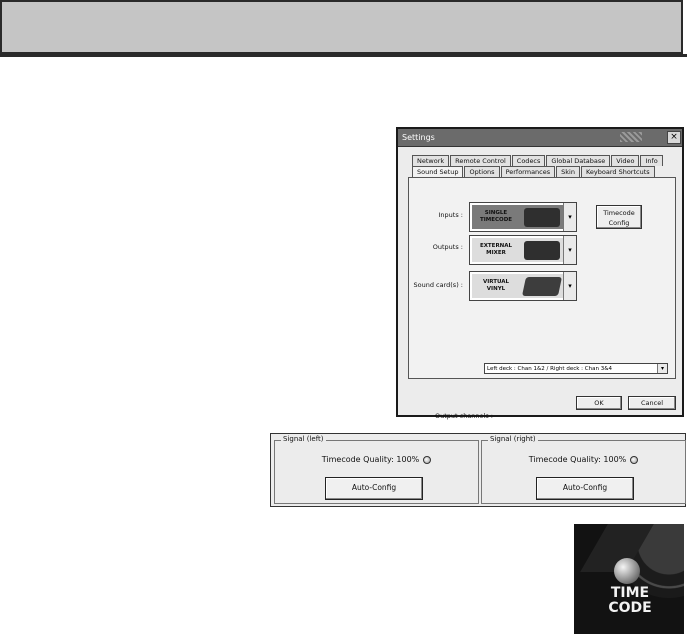 This screenshot has width=687, height=637. What do you see at coordinates (447, 247) in the screenshot?
I see `outputs-label: Outputs :` at bounding box center [447, 247].